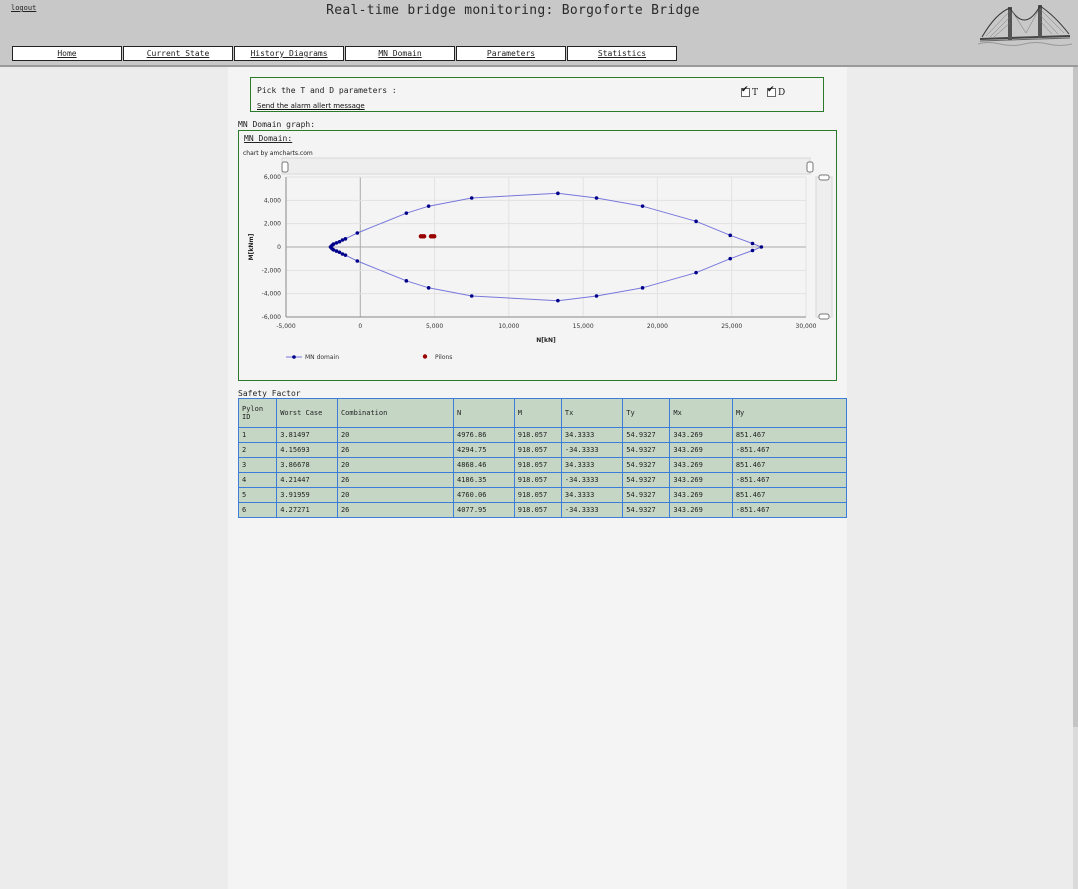  Describe the element at coordinates (272, 177) in the screenshot. I see `y-tick-label: 6,000` at that location.